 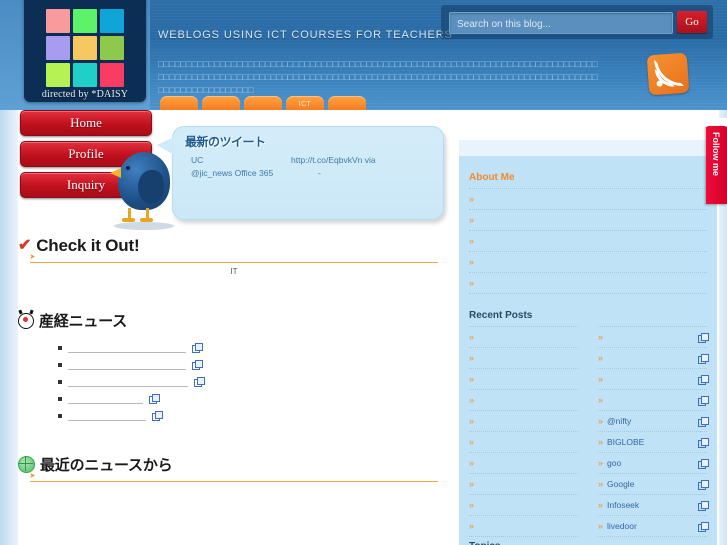 I want to click on link-label: livedoor, so click(x=622, y=526).